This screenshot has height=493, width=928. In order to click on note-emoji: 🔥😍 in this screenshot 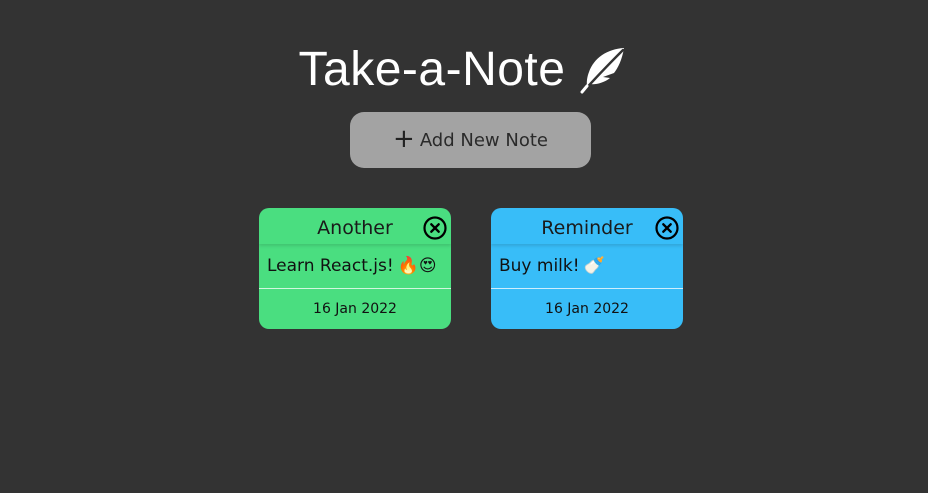, I will do `click(417, 266)`.